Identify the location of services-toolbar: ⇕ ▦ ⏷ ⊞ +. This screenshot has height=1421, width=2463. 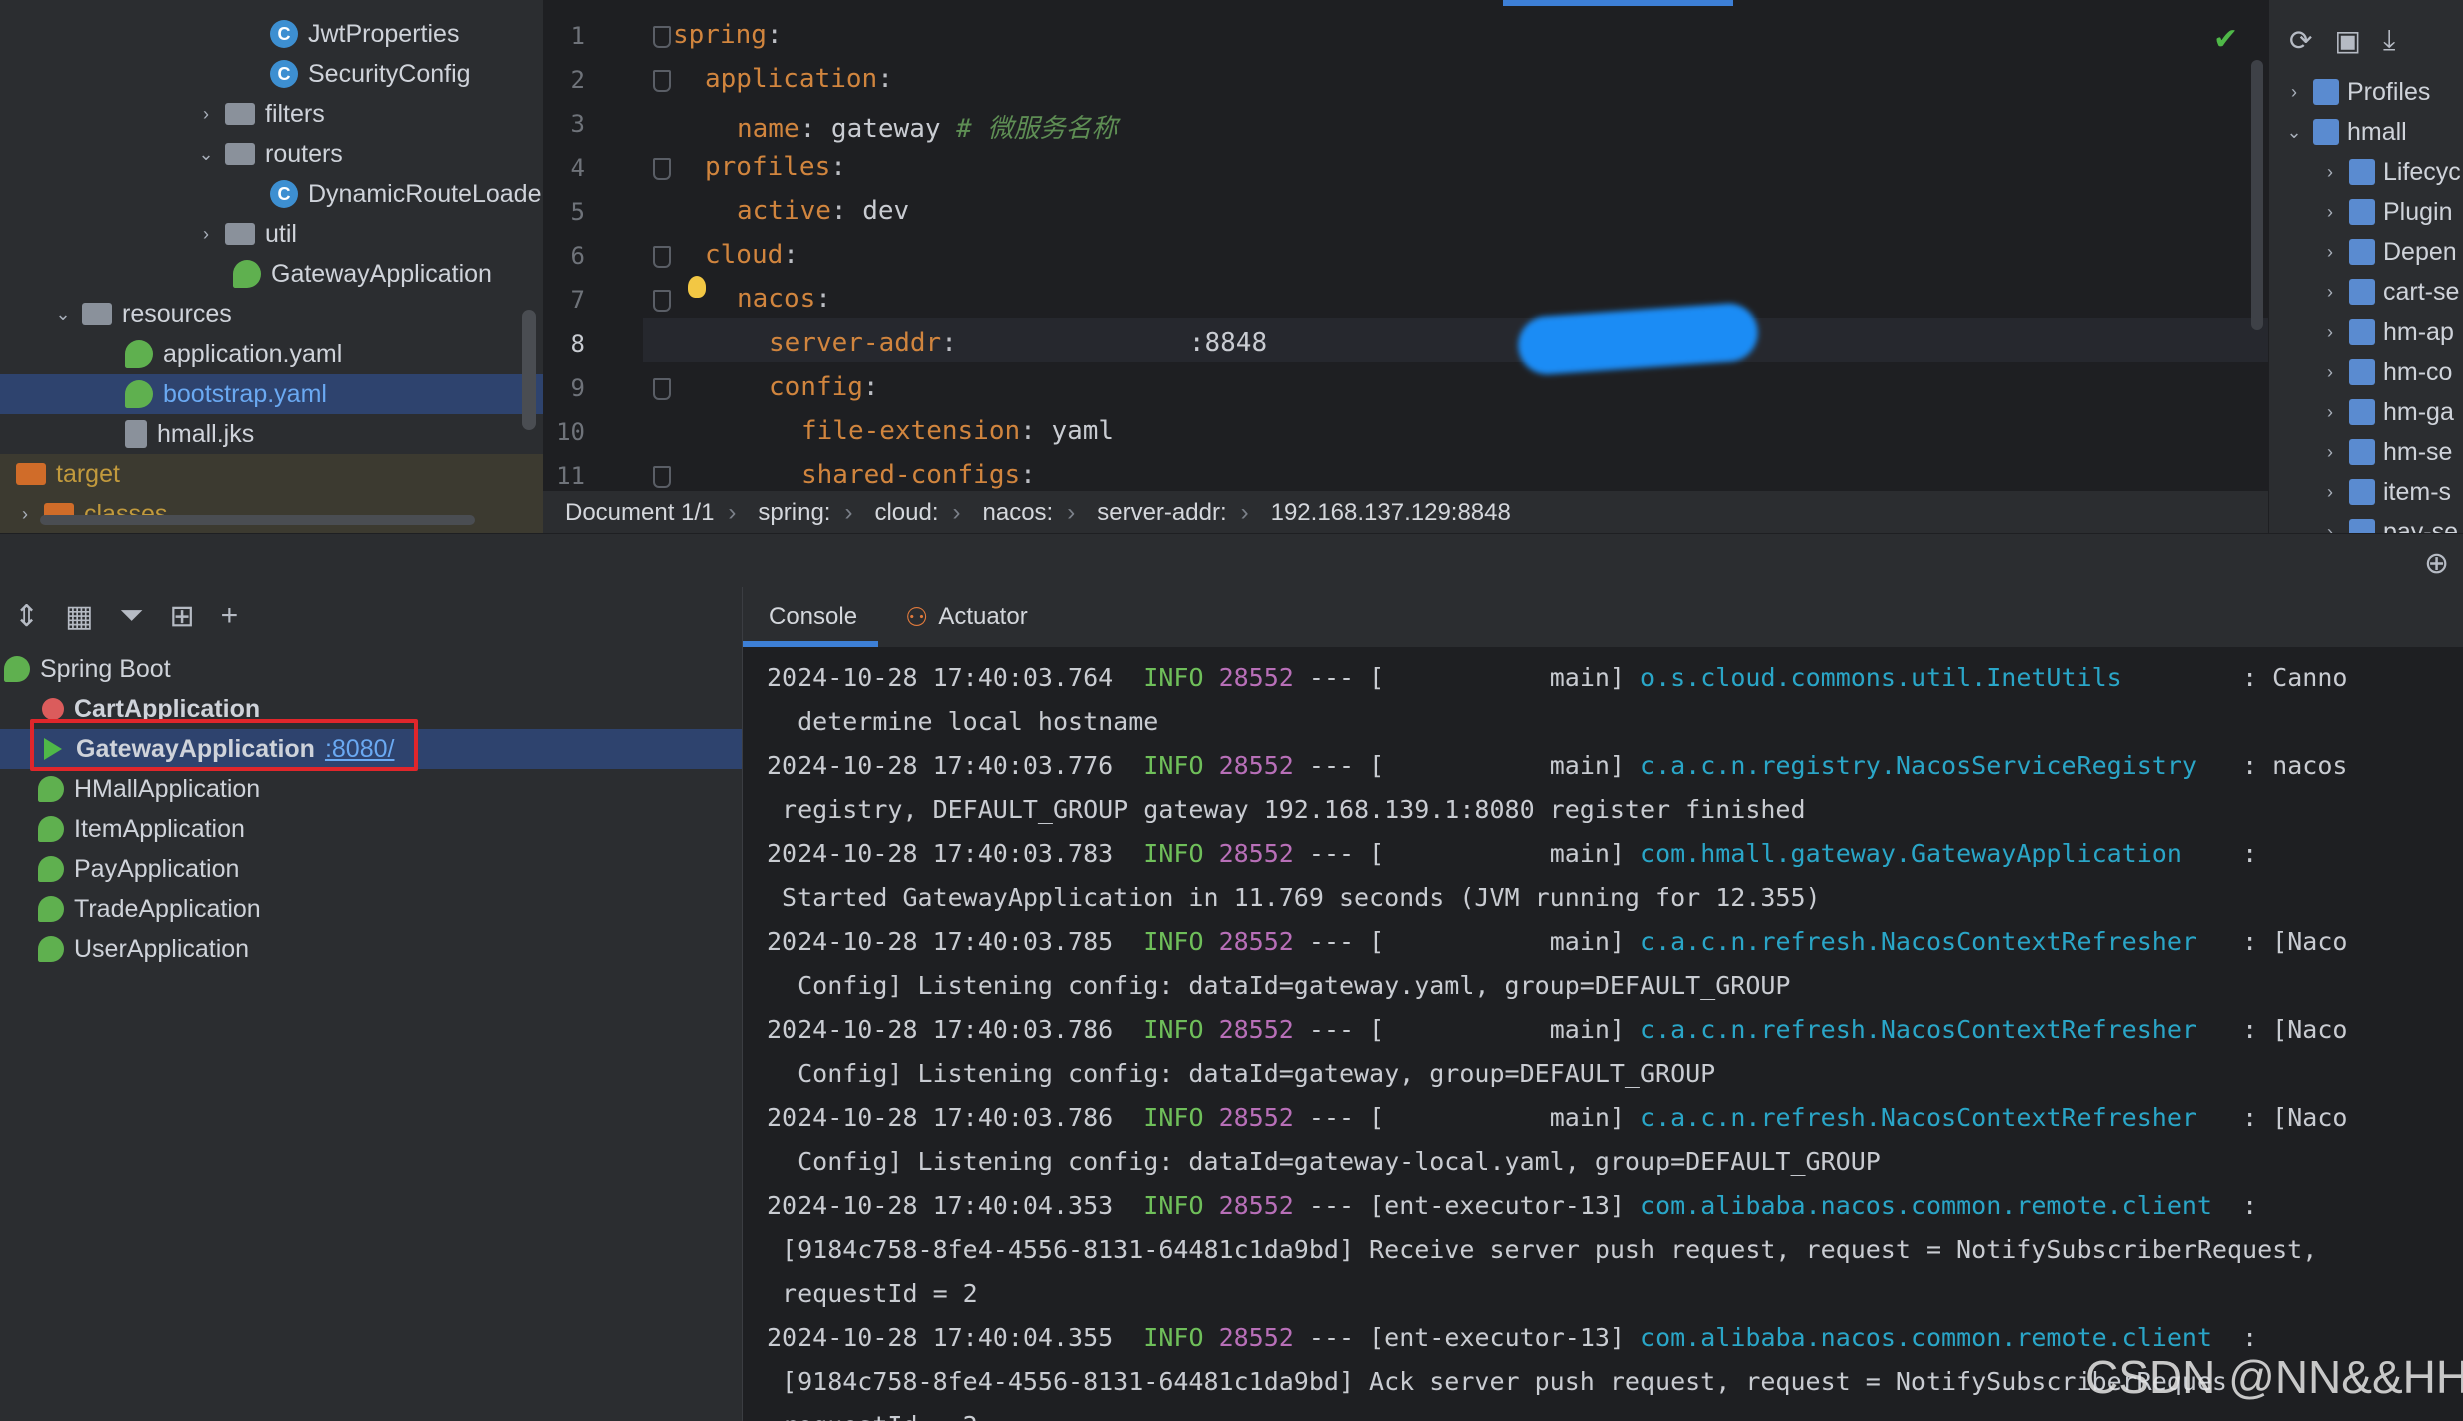
(126, 616).